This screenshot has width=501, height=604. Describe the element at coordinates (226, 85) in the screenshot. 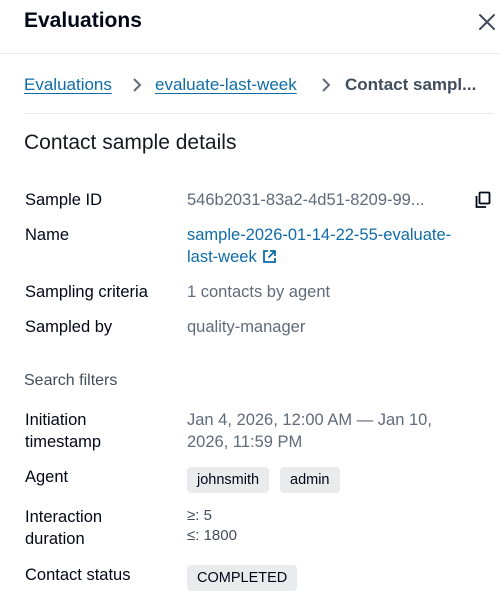

I see `breadcrumb-link-evaluate-last-week: evaluate-last-week` at that location.